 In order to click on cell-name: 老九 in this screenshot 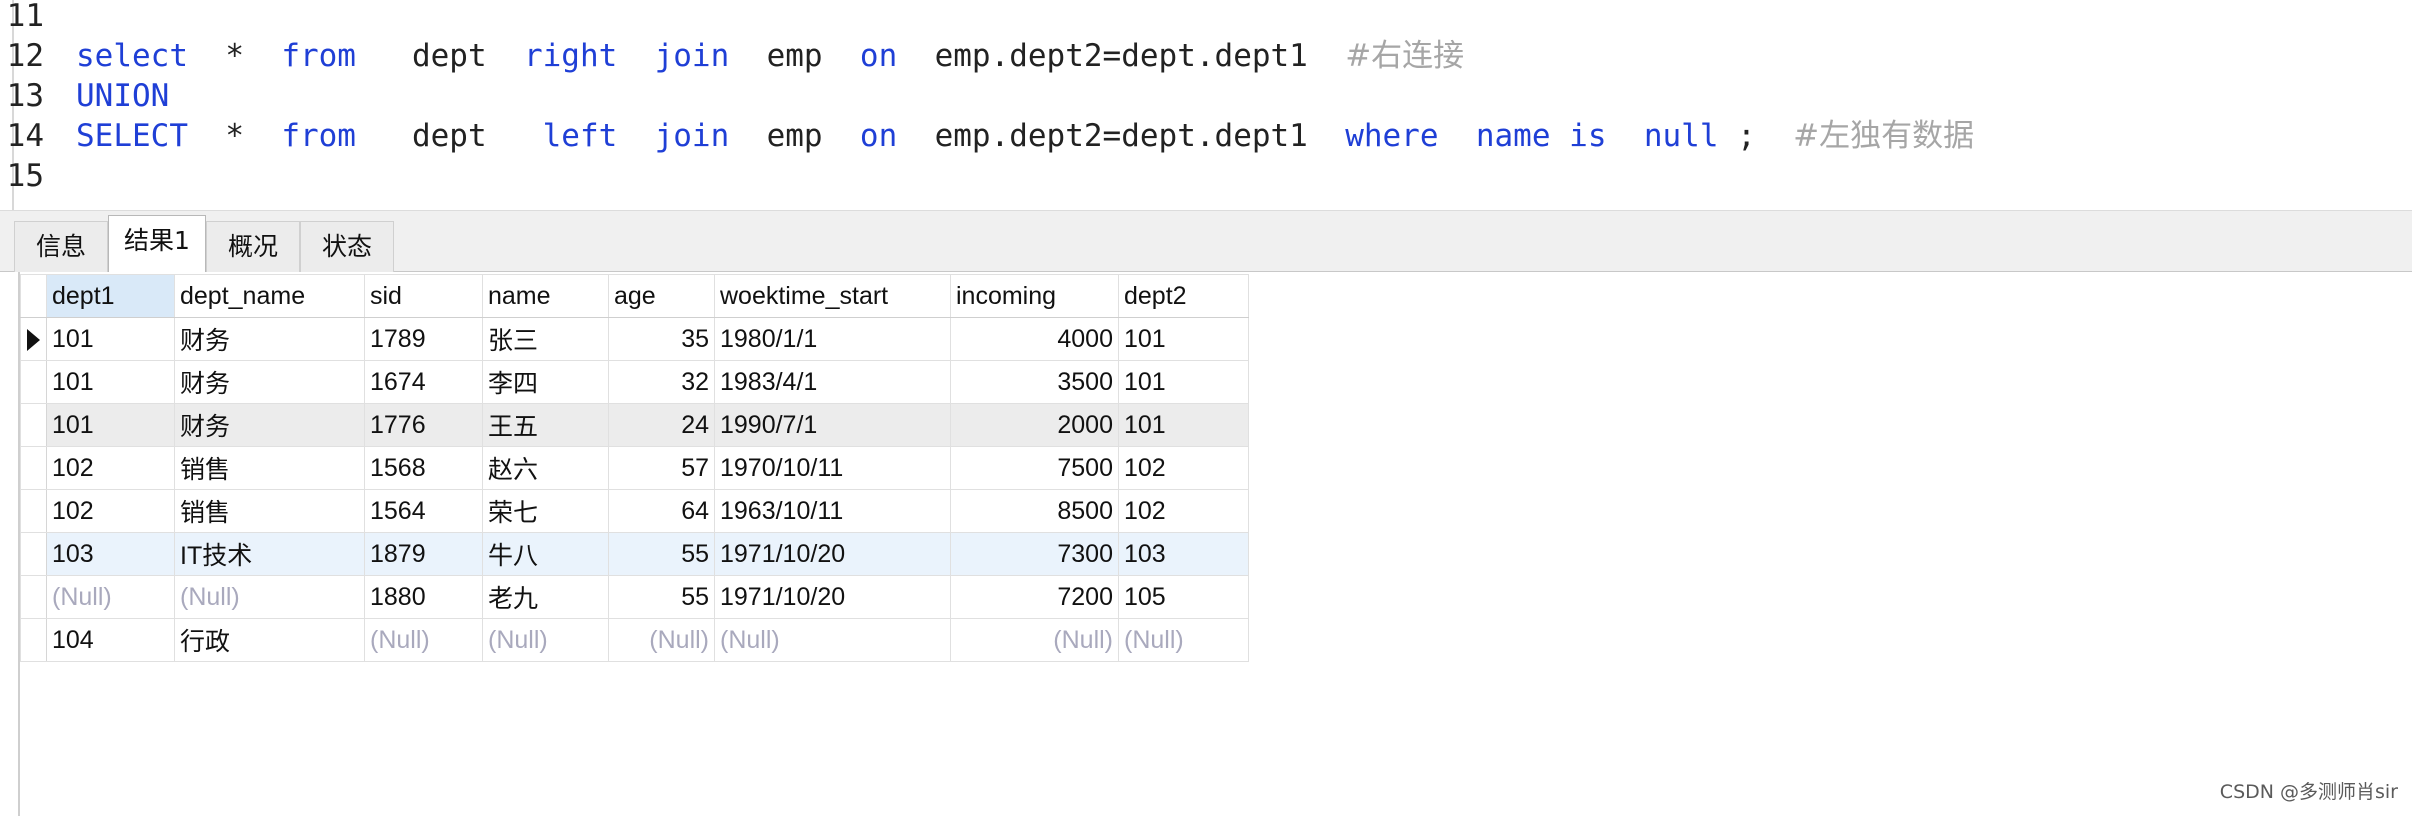, I will do `click(545, 597)`.